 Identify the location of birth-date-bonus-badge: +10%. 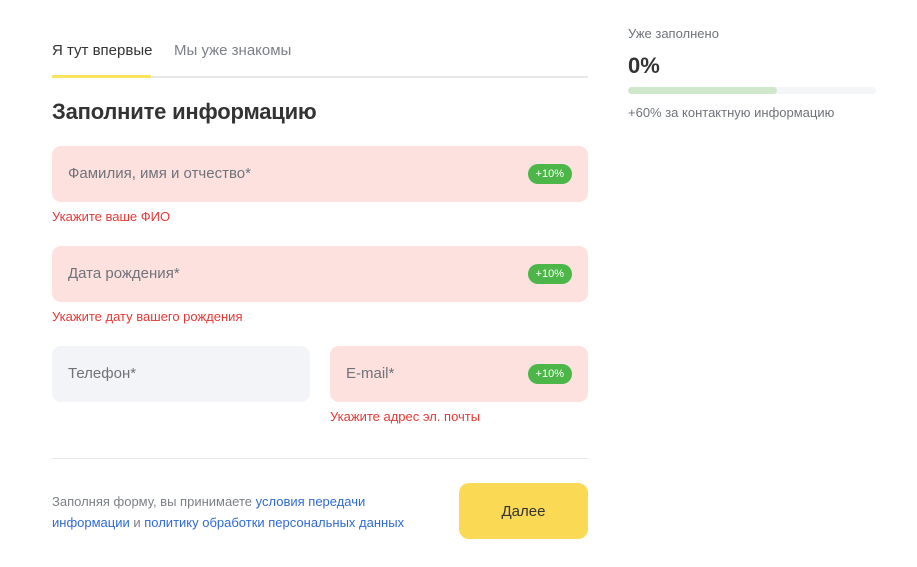
(549, 274).